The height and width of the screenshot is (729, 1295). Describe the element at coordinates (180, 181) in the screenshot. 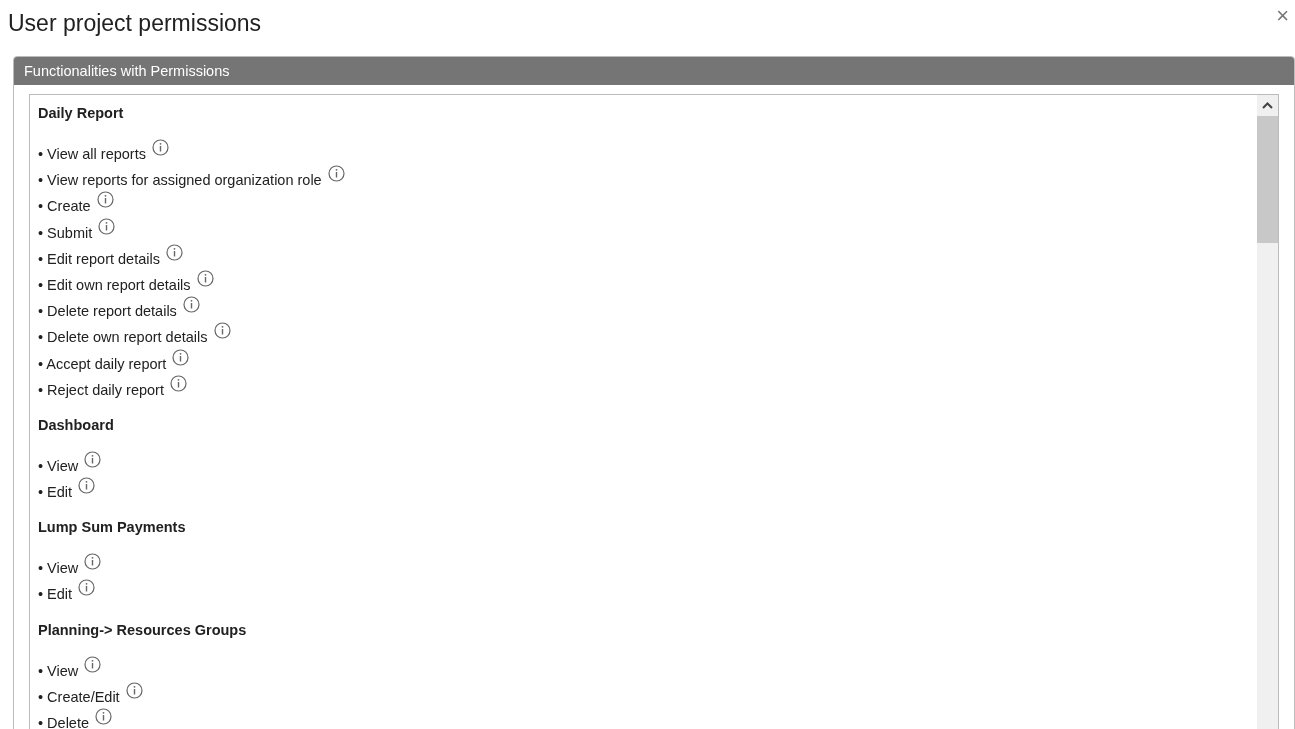

I see `permission-item: • View reports for assigned organization role` at that location.